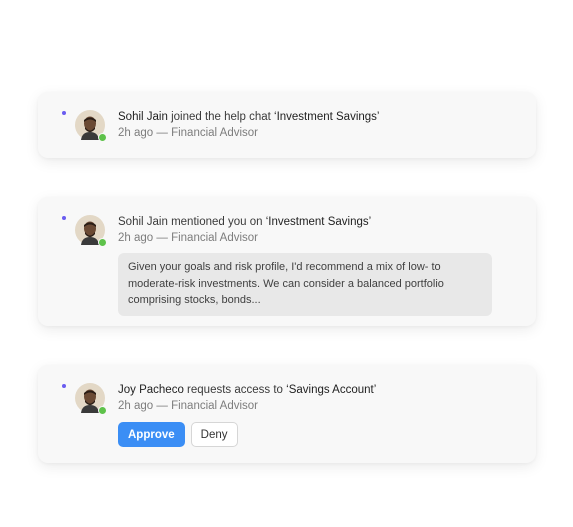 The height and width of the screenshot is (527, 573). I want to click on deny-button: Deny, so click(214, 434).